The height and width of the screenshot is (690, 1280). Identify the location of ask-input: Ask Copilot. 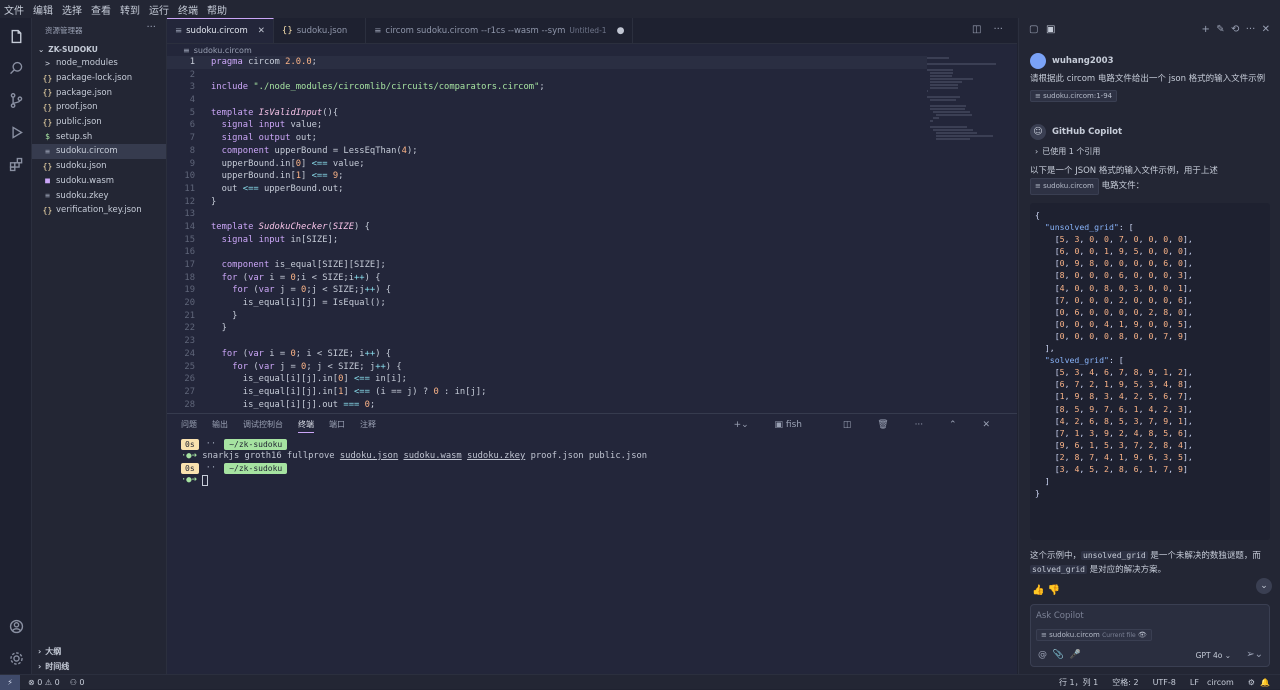
(1060, 616).